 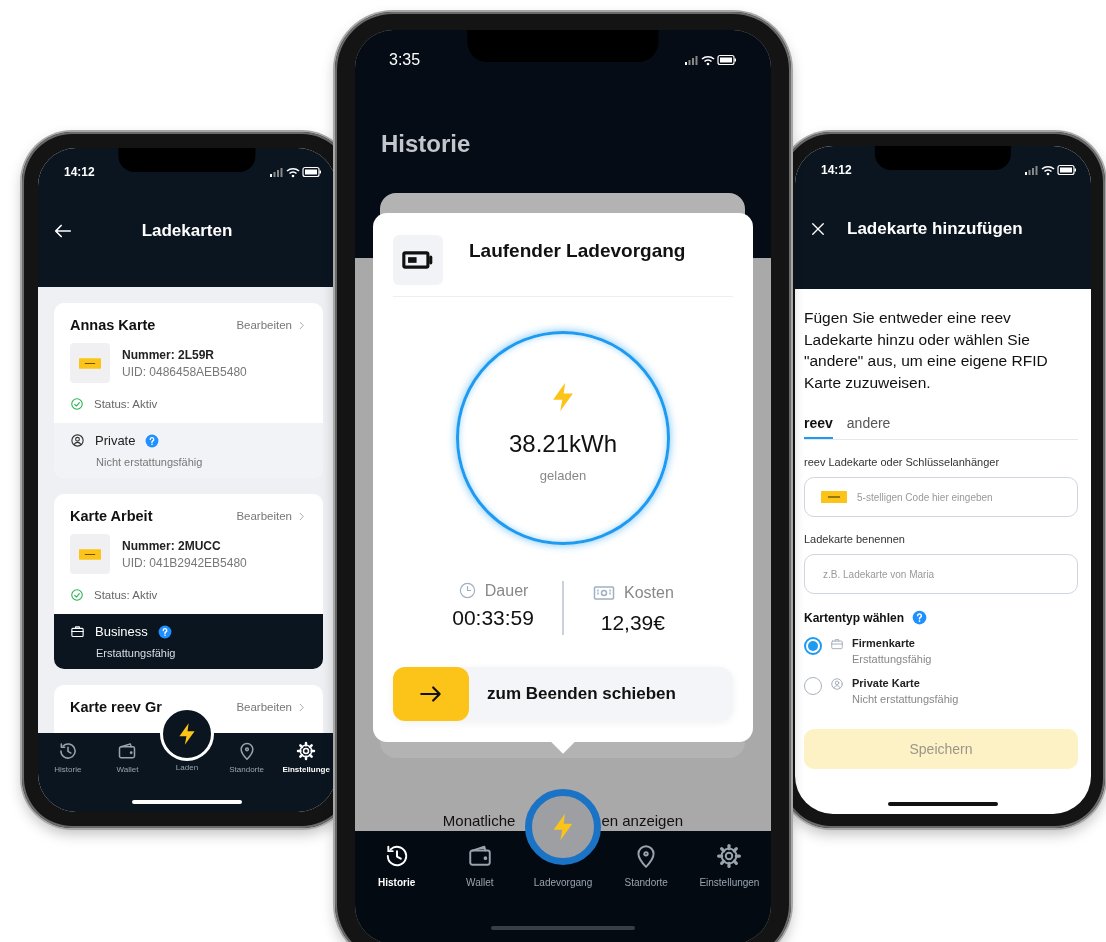 What do you see at coordinates (172, 545) in the screenshot?
I see `card-number: Nummer: 2MUCC` at bounding box center [172, 545].